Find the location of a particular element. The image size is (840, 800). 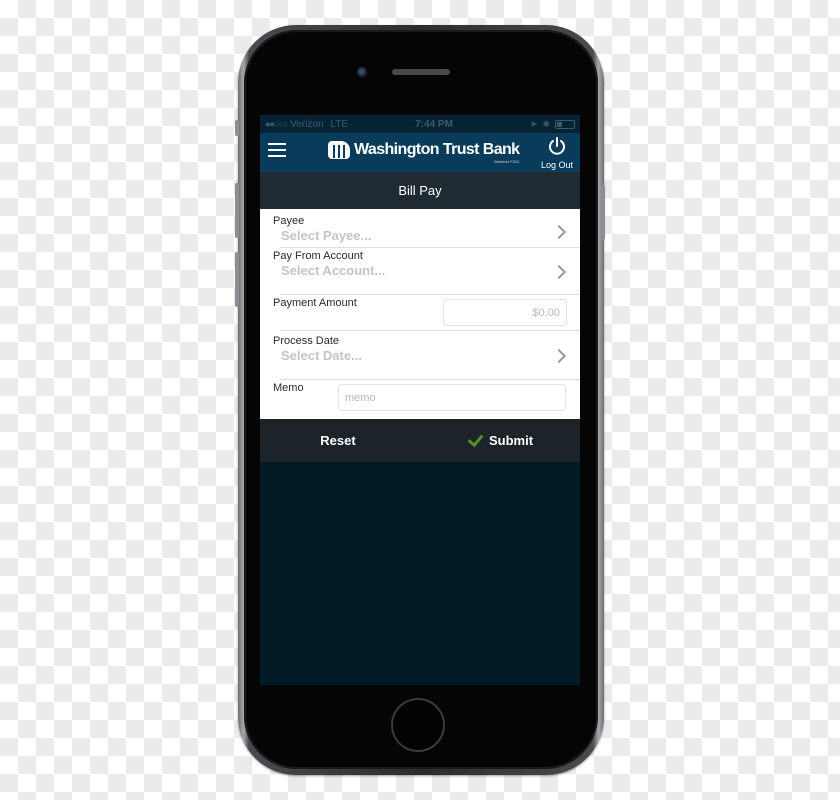

reset-label: Reset is located at coordinates (338, 440).